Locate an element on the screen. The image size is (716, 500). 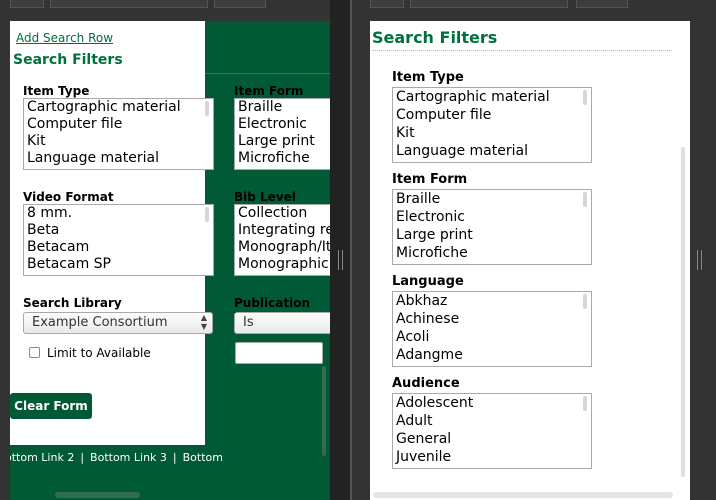
title-rule is located at coordinates (522, 50).